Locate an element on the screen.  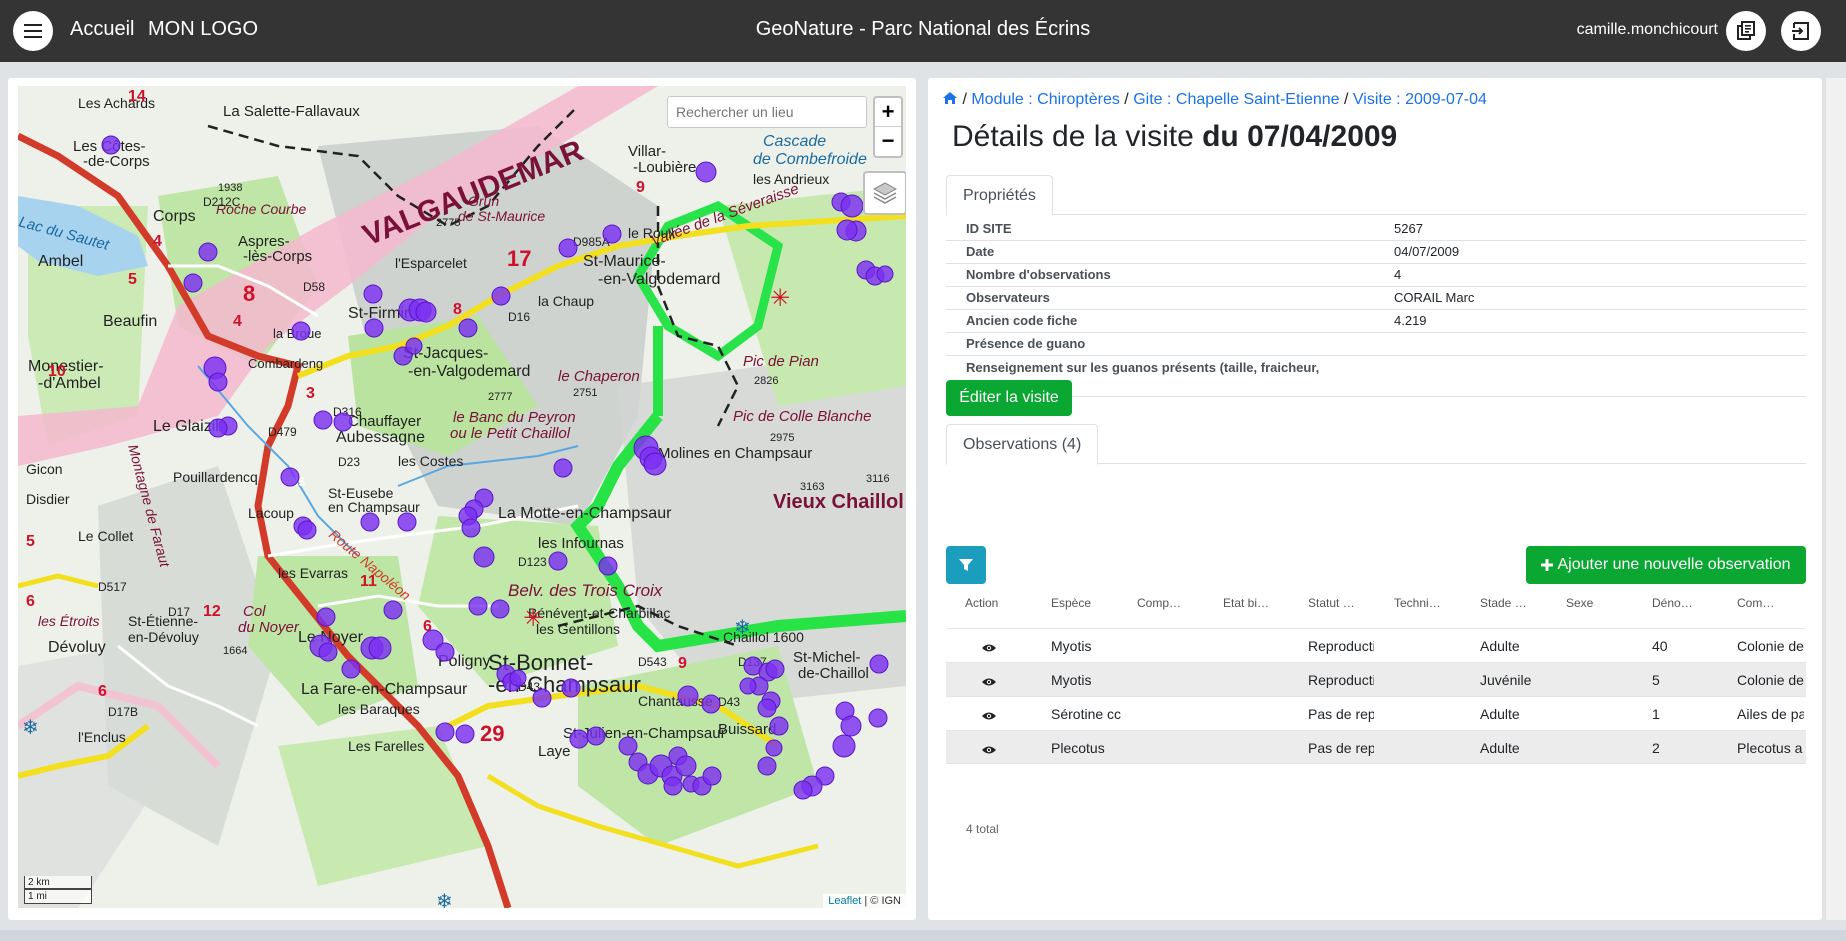
cell-species: Sérotine cc is located at coordinates (1086, 714).